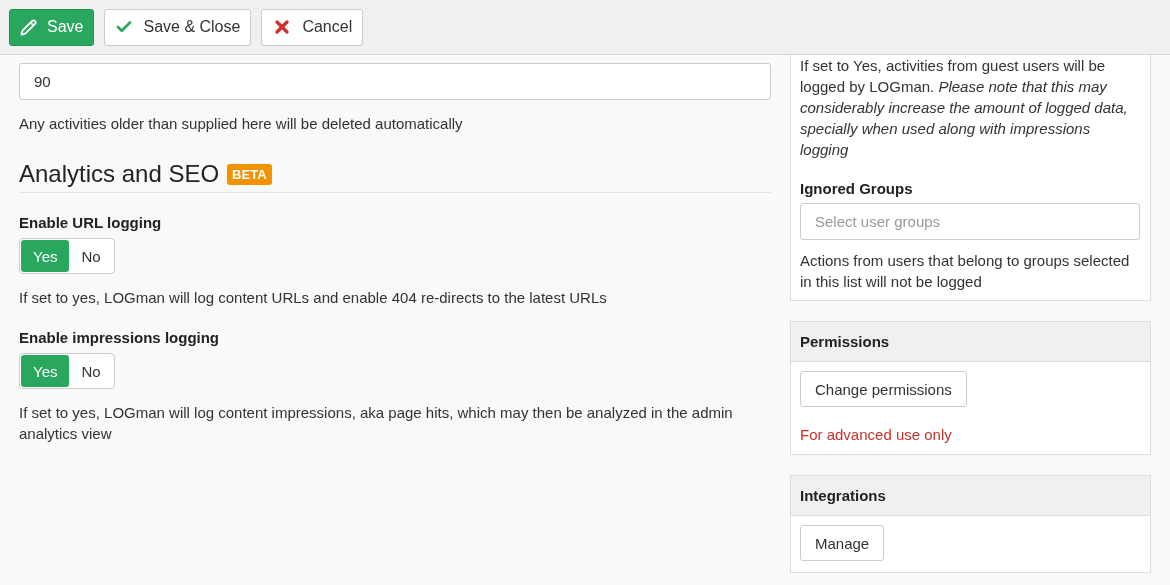  What do you see at coordinates (842, 543) in the screenshot?
I see `panel-button: Manage` at bounding box center [842, 543].